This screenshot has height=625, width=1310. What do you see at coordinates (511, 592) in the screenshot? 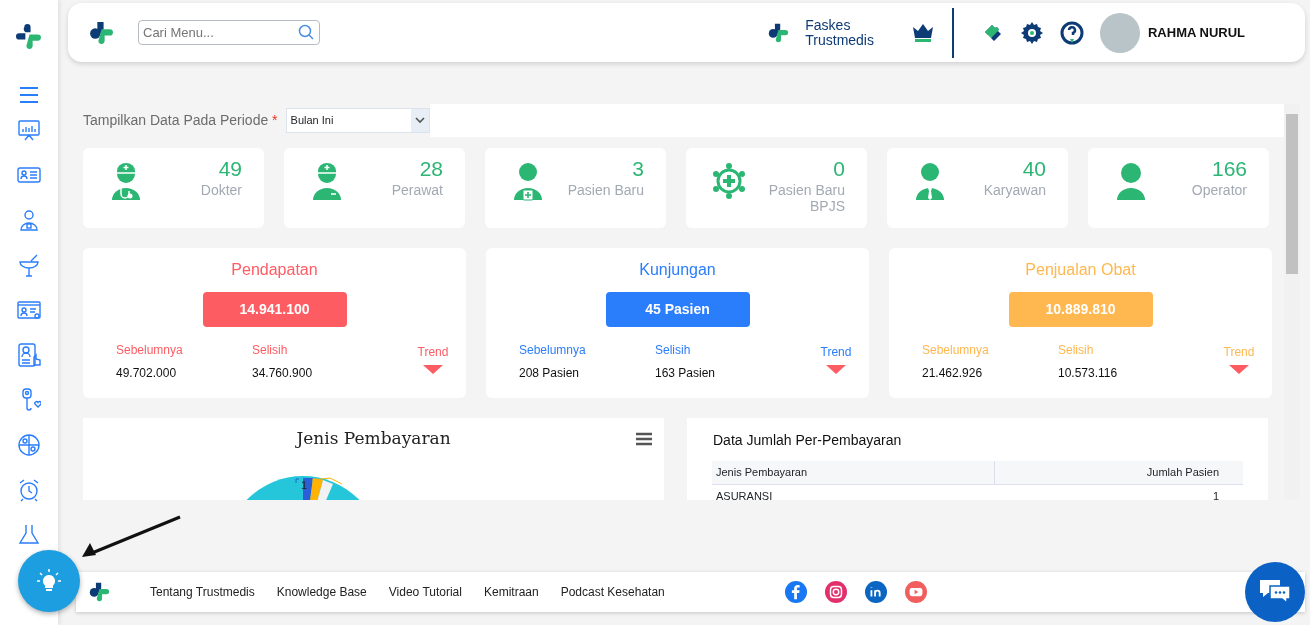
I see `footer-link: Kemitraan` at bounding box center [511, 592].